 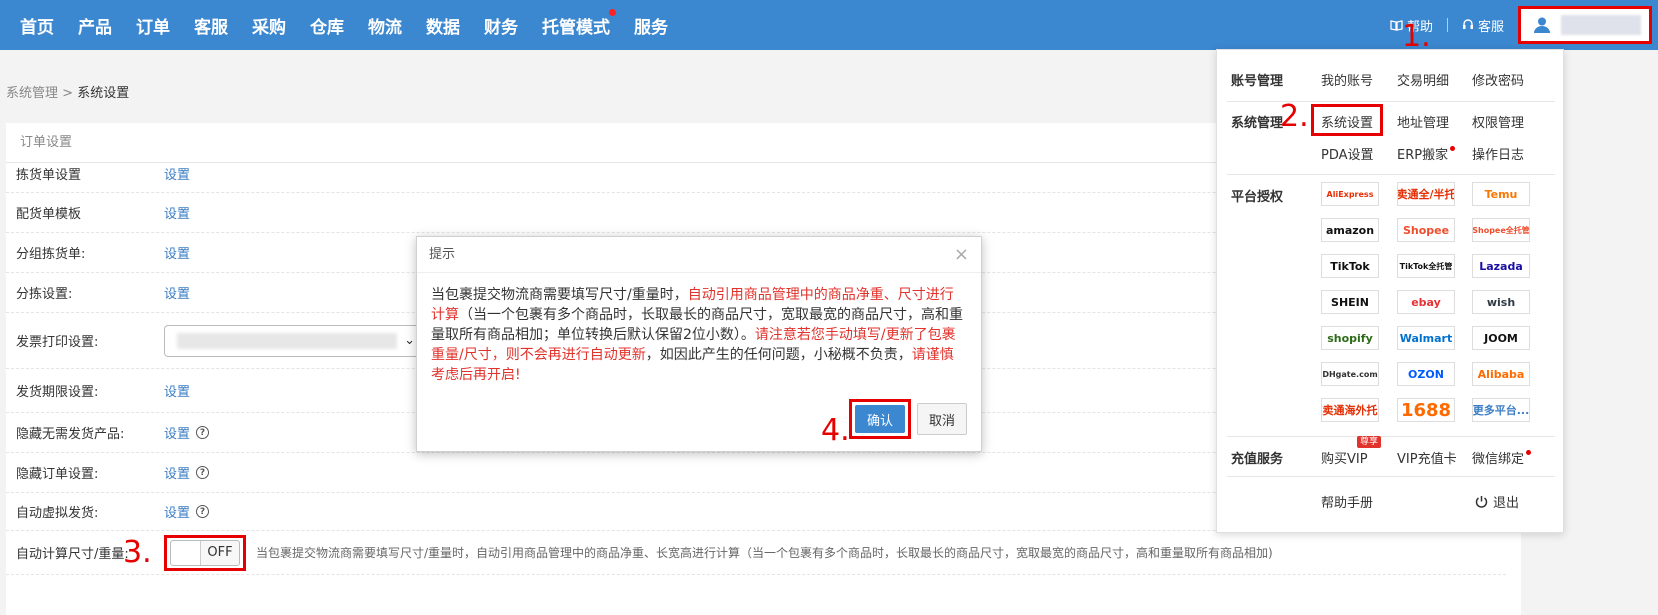 I want to click on platform-logo: JOOM, so click(x=1501, y=338).